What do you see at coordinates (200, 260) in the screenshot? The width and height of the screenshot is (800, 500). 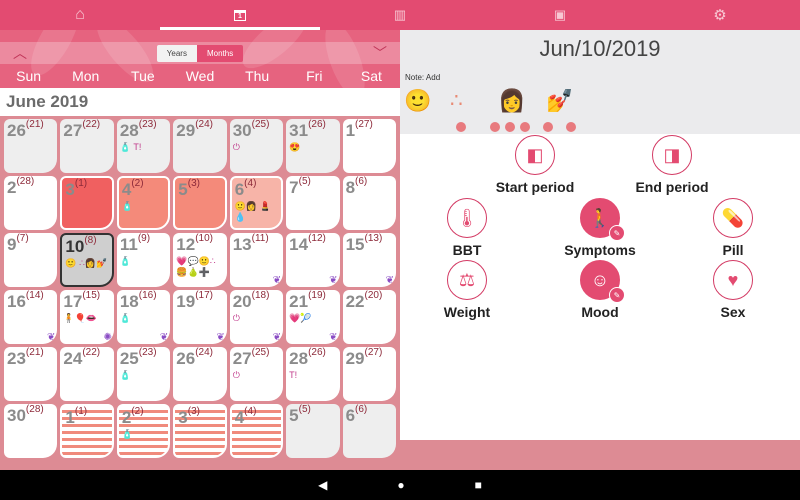 I see `calendar-day: 12(10) 💗💬🙂∴ 🍔🍐➕` at bounding box center [200, 260].